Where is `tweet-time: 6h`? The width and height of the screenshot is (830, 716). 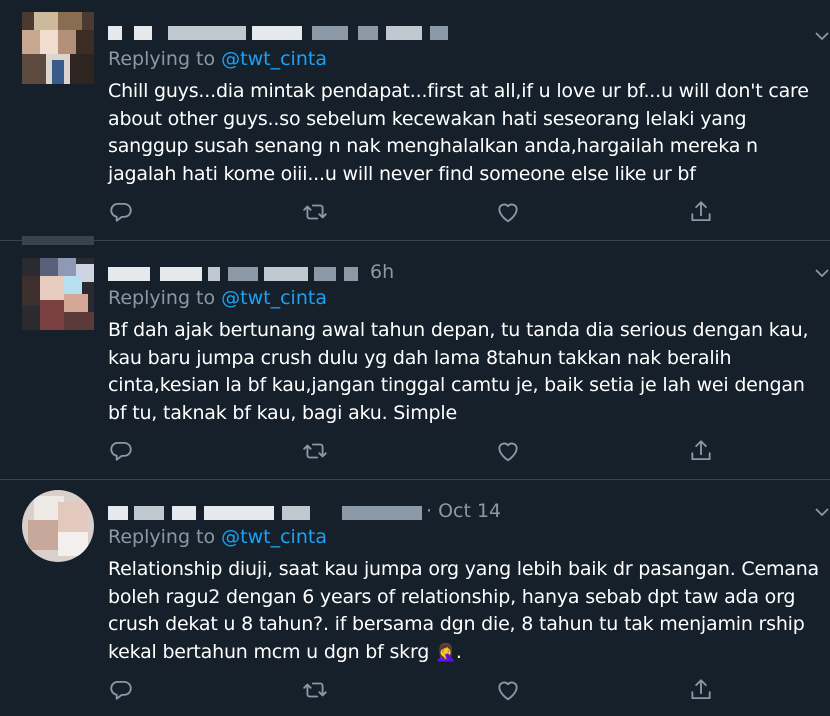
tweet-time: 6h is located at coordinates (382, 272).